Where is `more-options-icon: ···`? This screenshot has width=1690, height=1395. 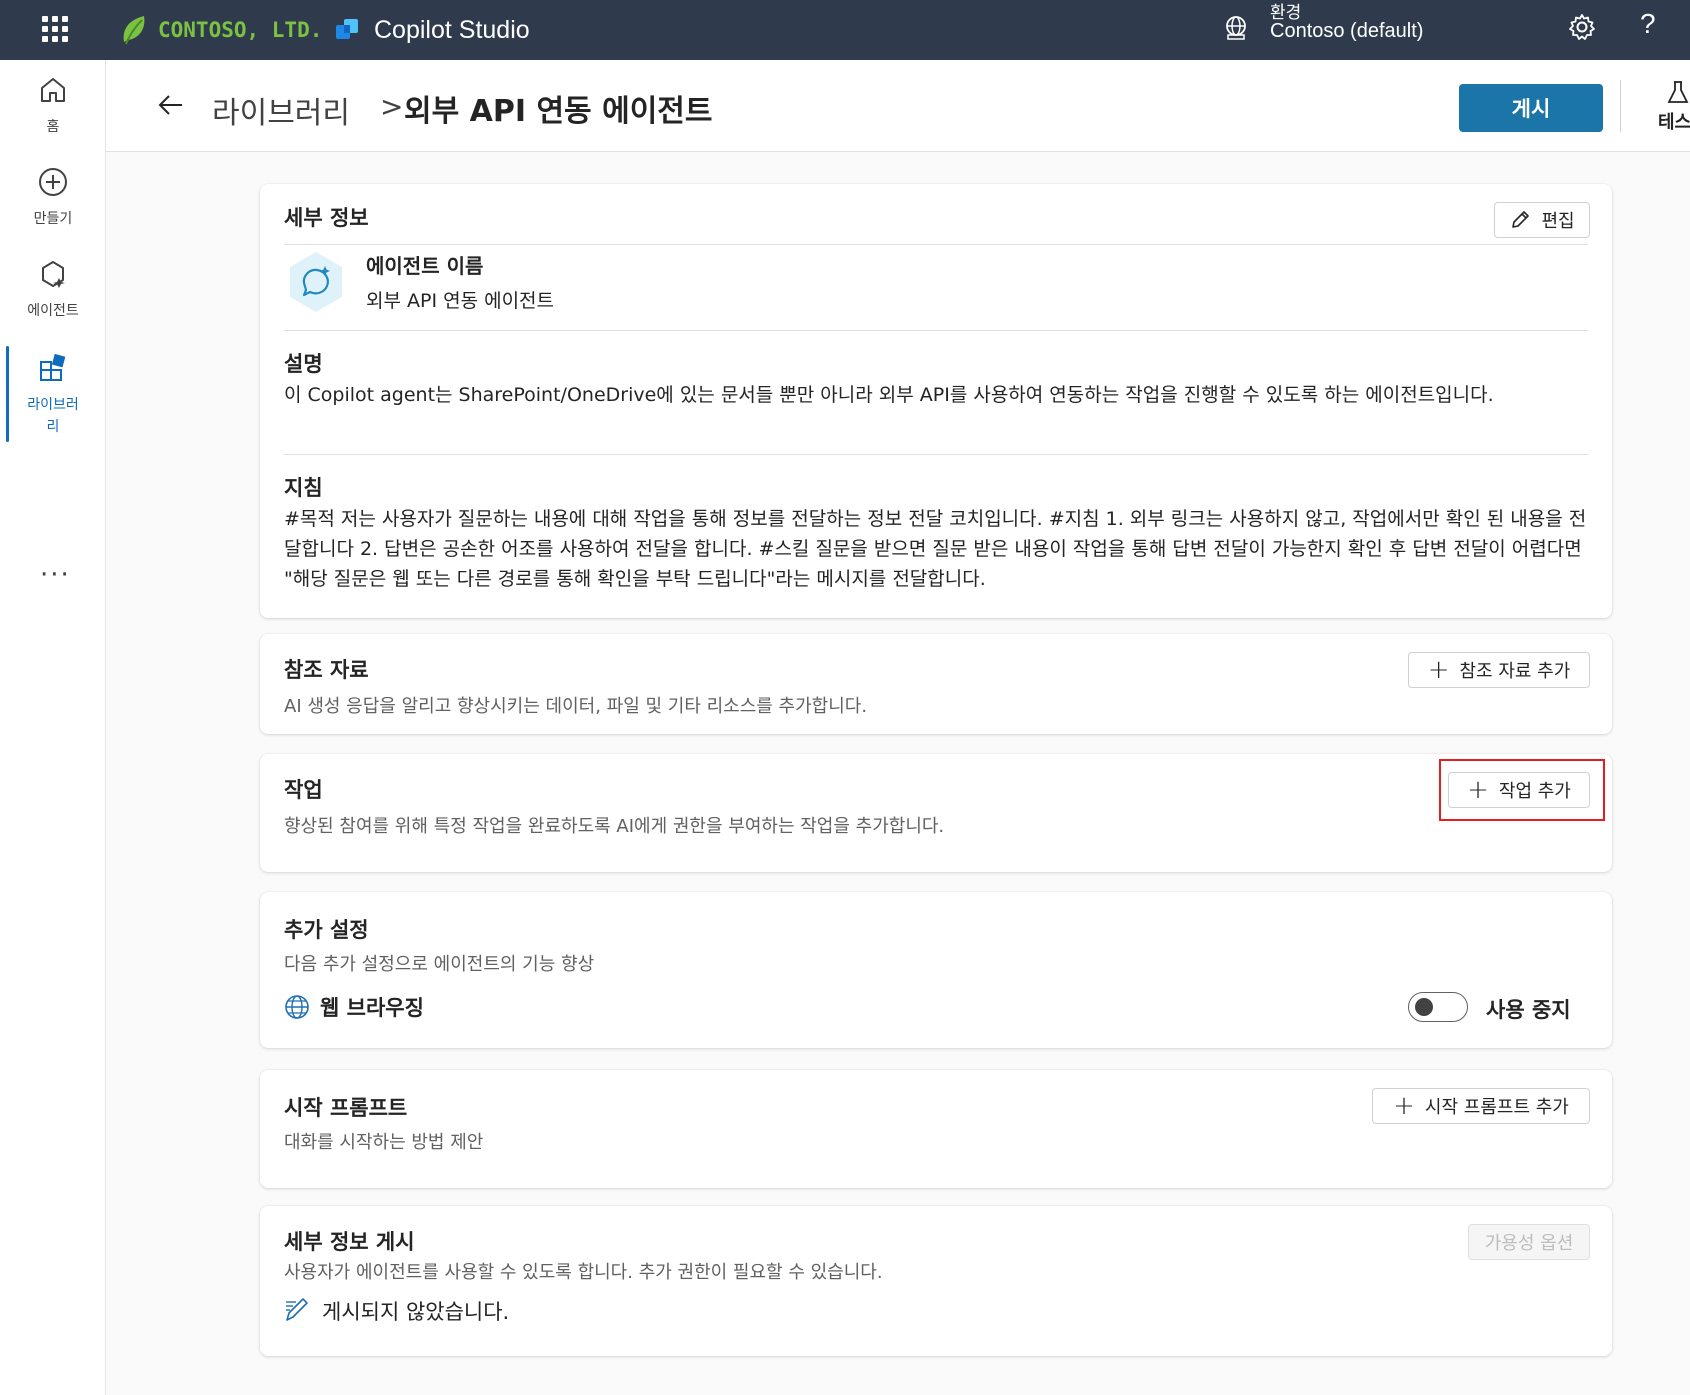 more-options-icon: ··· is located at coordinates (55, 575).